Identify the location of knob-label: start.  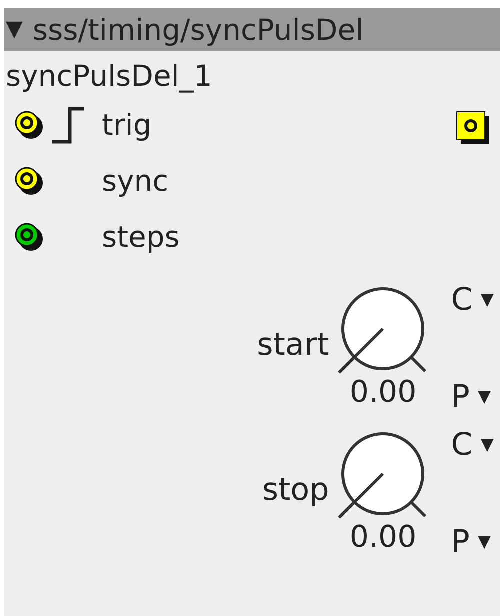
(293, 345).